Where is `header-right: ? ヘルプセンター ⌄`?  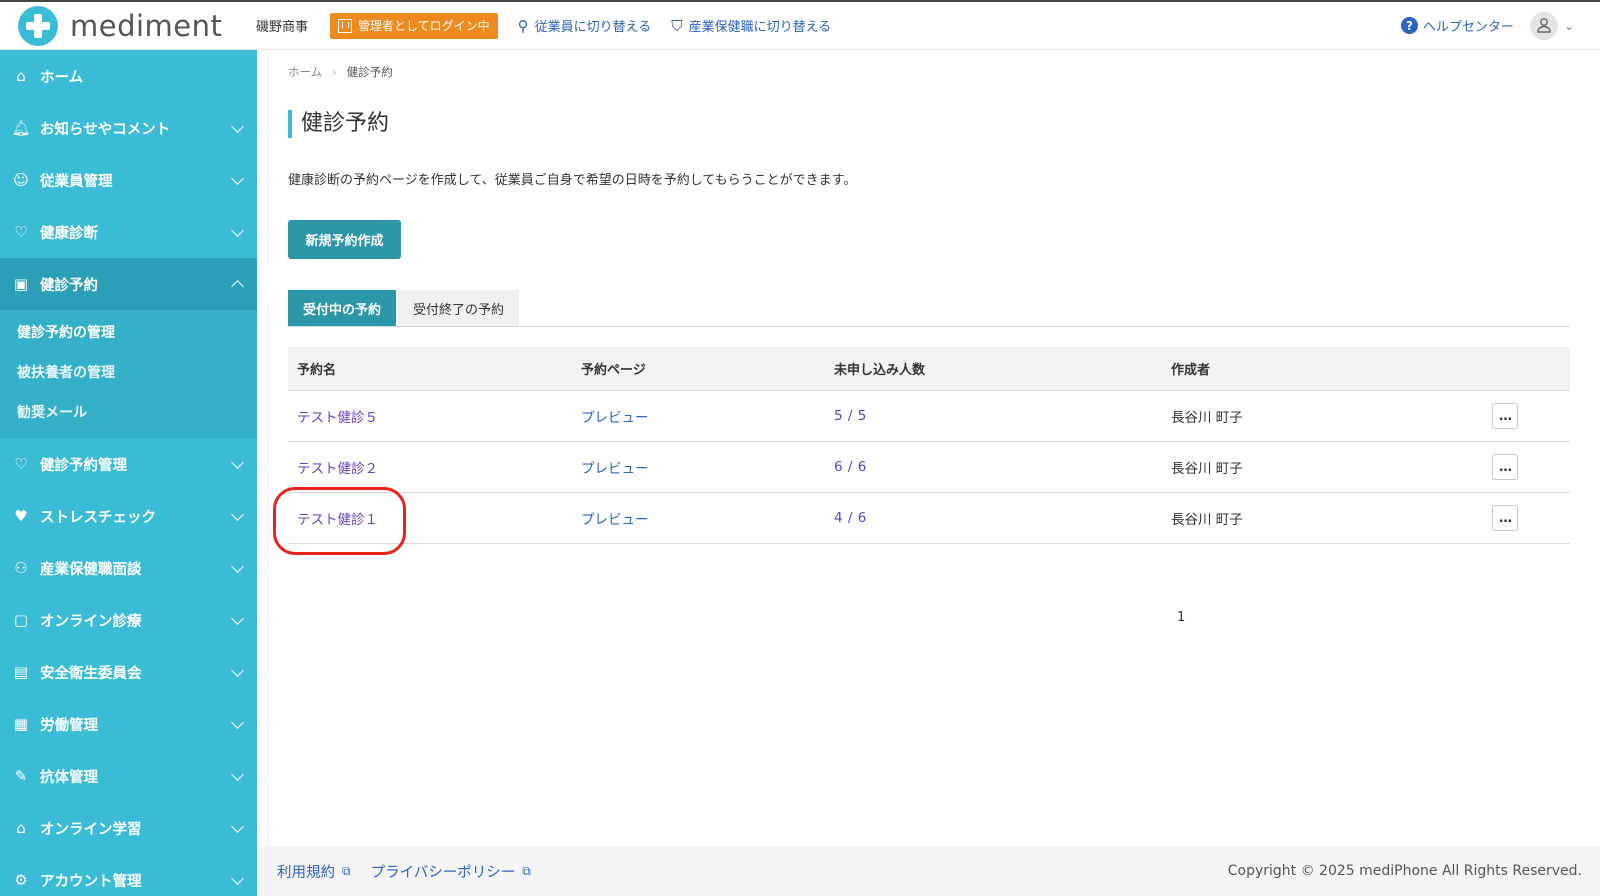
header-right: ? ヘルプセンター ⌄ is located at coordinates (1487, 25).